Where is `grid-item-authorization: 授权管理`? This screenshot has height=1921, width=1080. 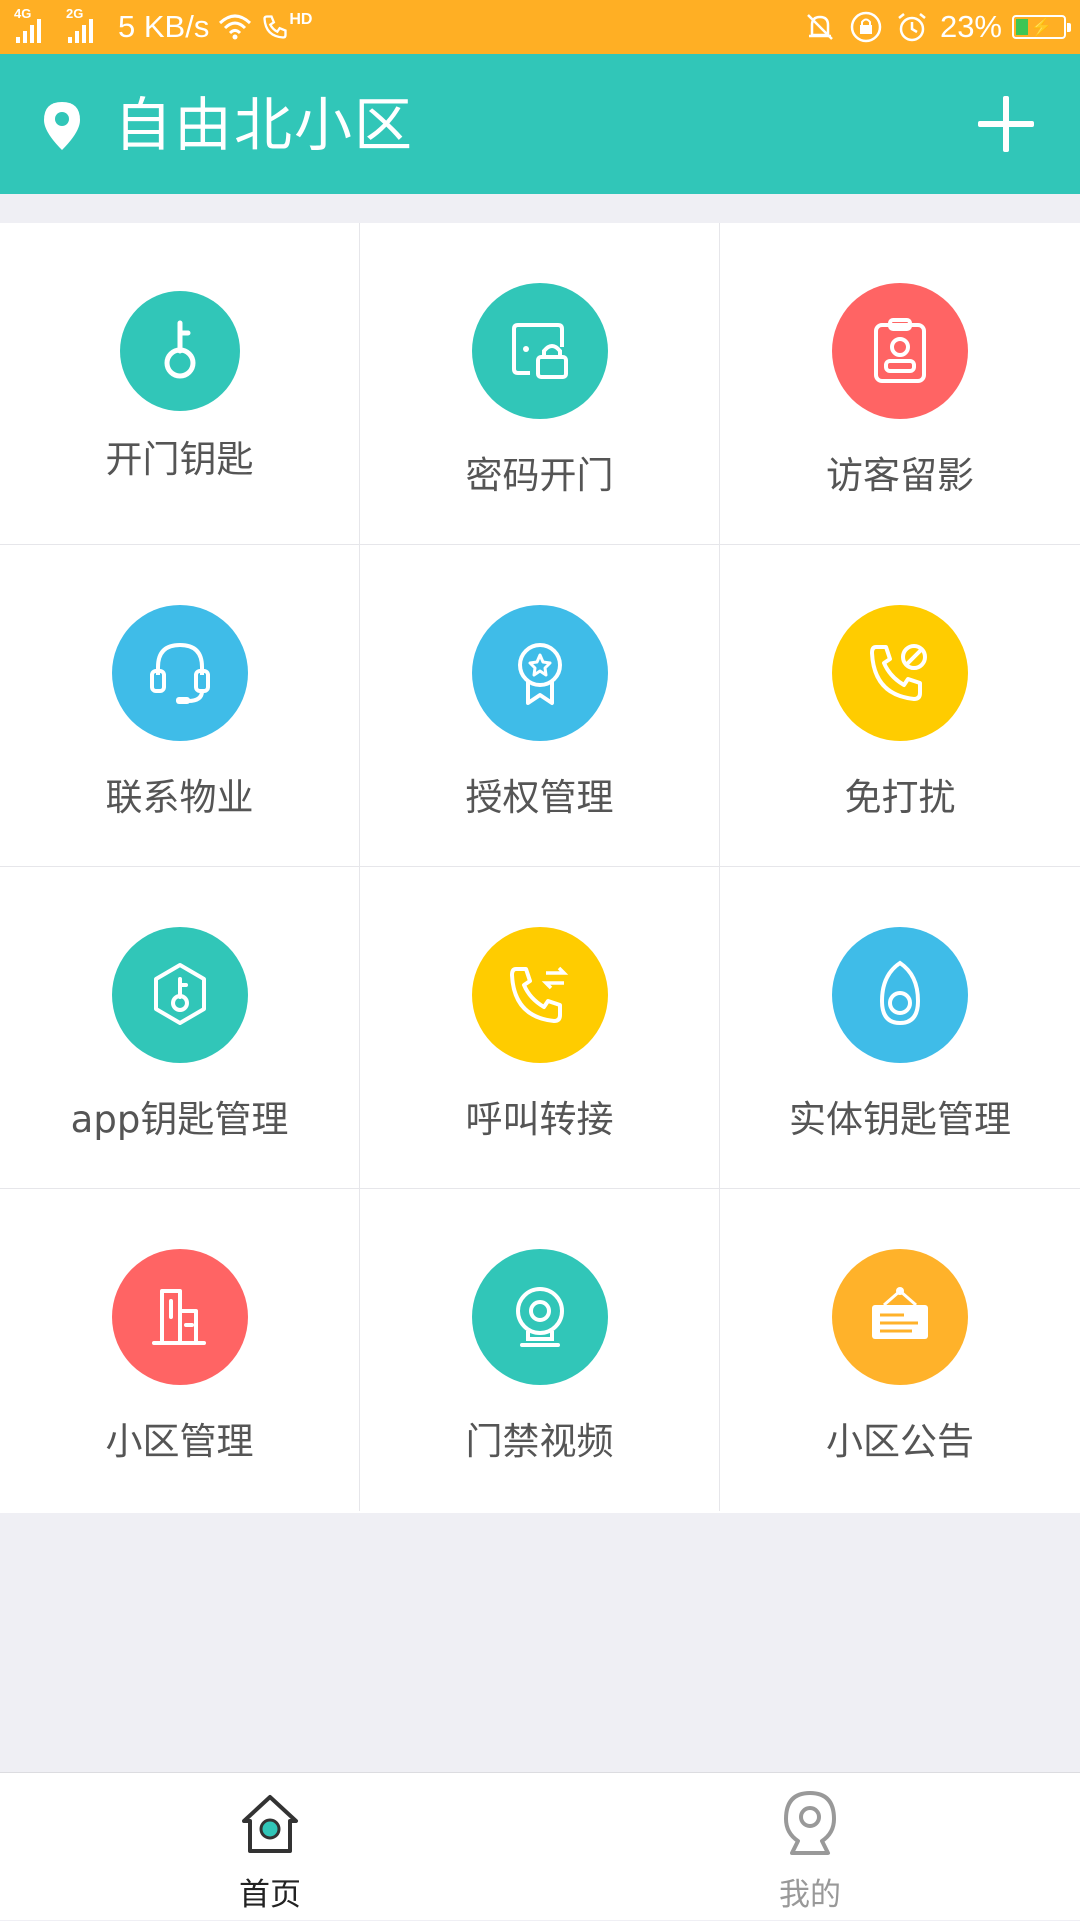 grid-item-authorization: 授权管理 is located at coordinates (540, 706).